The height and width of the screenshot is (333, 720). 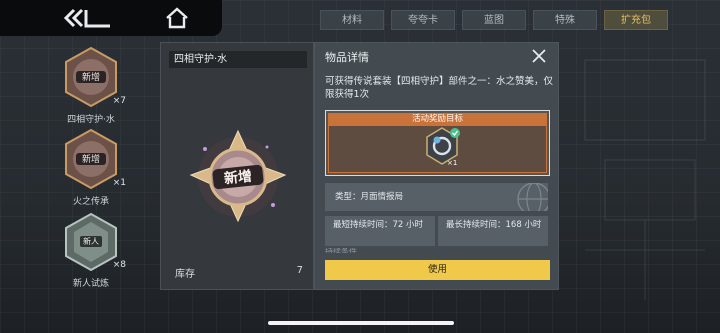 I want to click on item-name: 四相守护·水, so click(x=91, y=120).